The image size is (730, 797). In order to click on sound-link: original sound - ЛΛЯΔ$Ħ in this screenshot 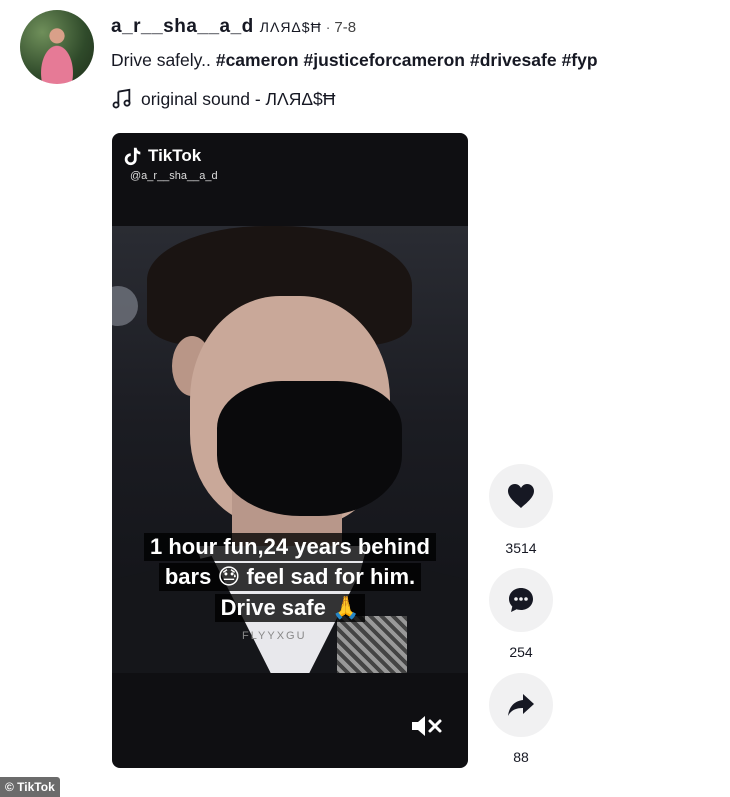, I will do `click(223, 99)`.